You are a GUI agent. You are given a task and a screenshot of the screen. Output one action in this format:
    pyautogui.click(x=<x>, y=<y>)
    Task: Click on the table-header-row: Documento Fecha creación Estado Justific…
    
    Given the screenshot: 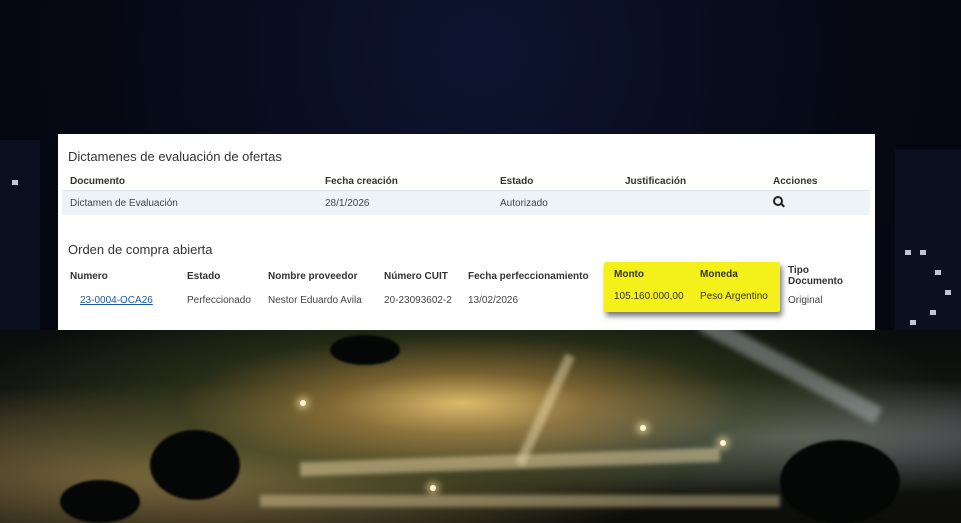 What is the action you would take?
    pyautogui.click(x=466, y=181)
    